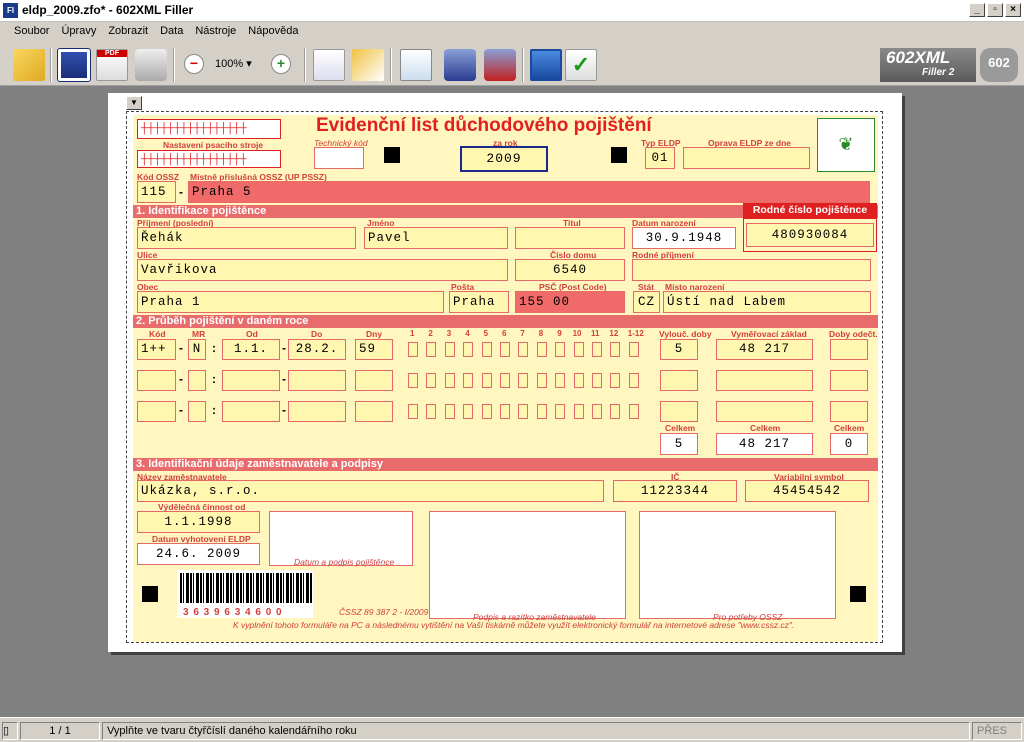 Image resolution: width=1024 pixels, height=742 pixels. Describe the element at coordinates (251, 349) in the screenshot. I see `row1-od: 1.1.` at that location.